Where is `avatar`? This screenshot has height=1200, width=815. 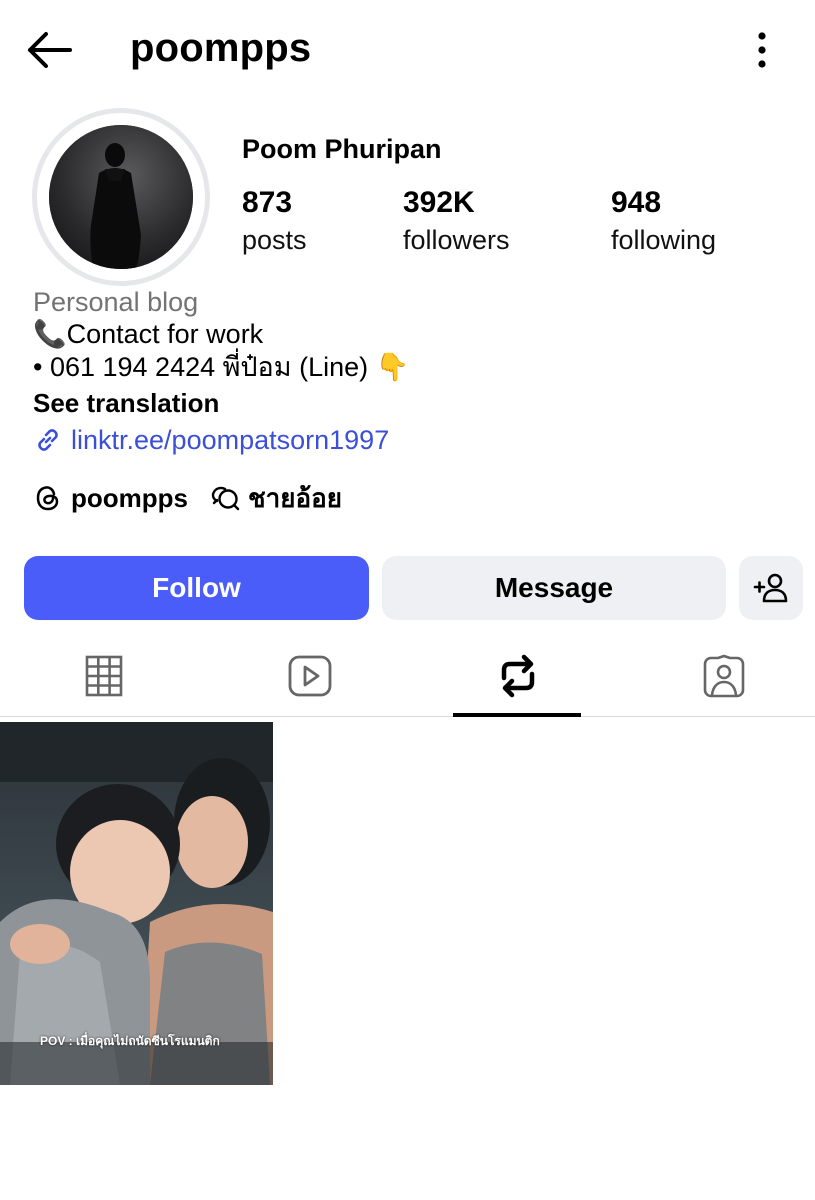 avatar is located at coordinates (121, 197).